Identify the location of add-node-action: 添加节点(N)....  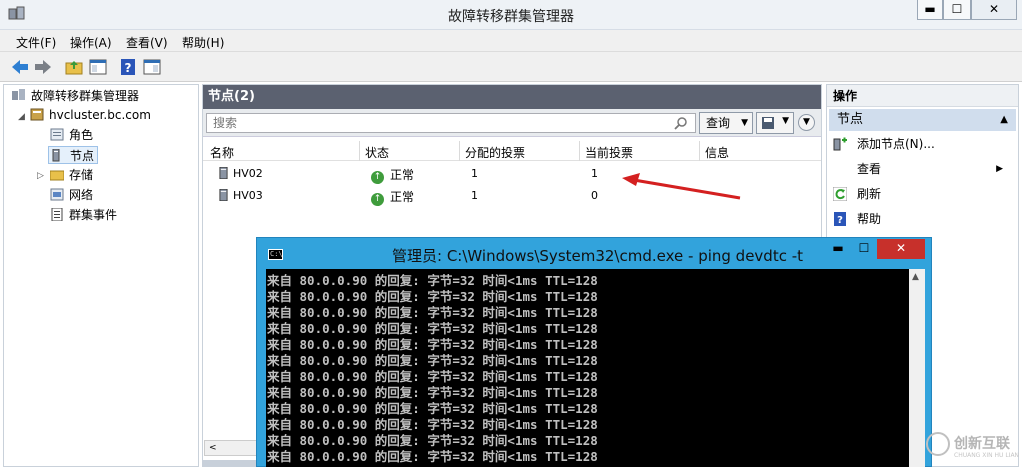
(884, 144).